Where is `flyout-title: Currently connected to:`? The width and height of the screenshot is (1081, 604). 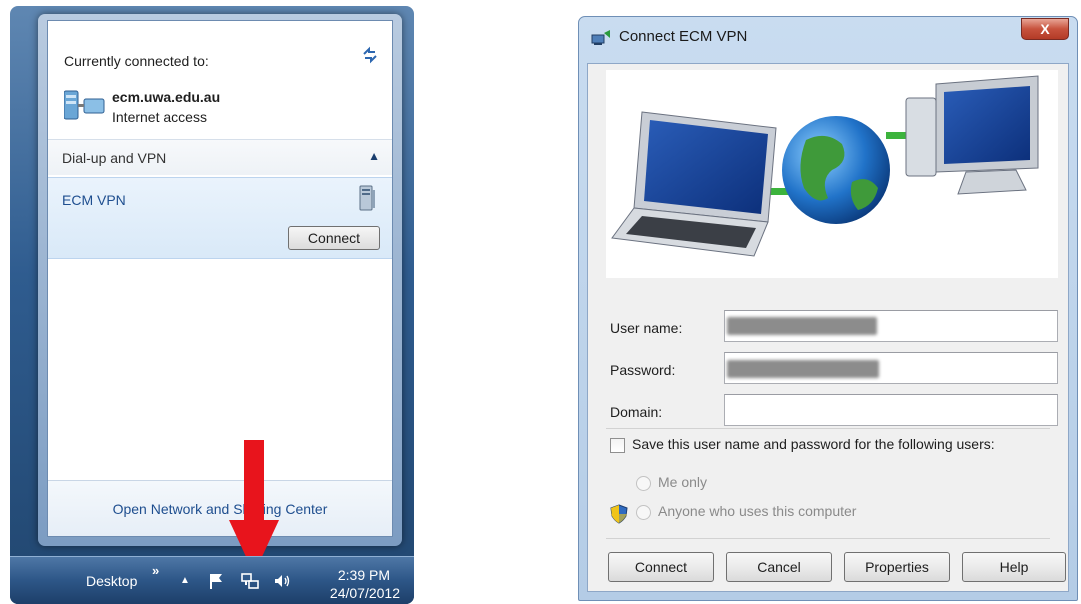
flyout-title: Currently connected to: is located at coordinates (136, 61).